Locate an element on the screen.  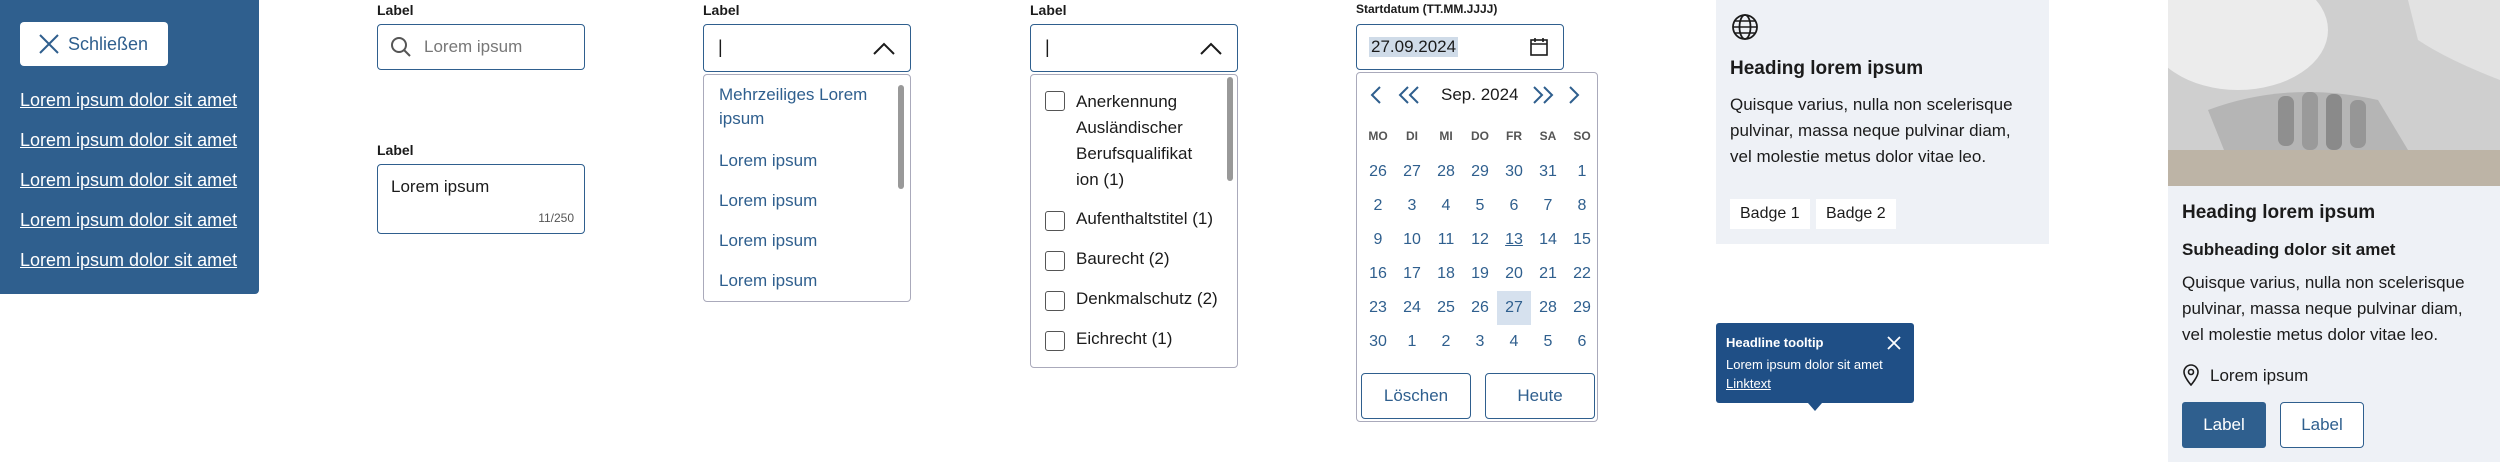
panel-link-1: Lorem ipsum dolor sit amet is located at coordinates (128, 100).